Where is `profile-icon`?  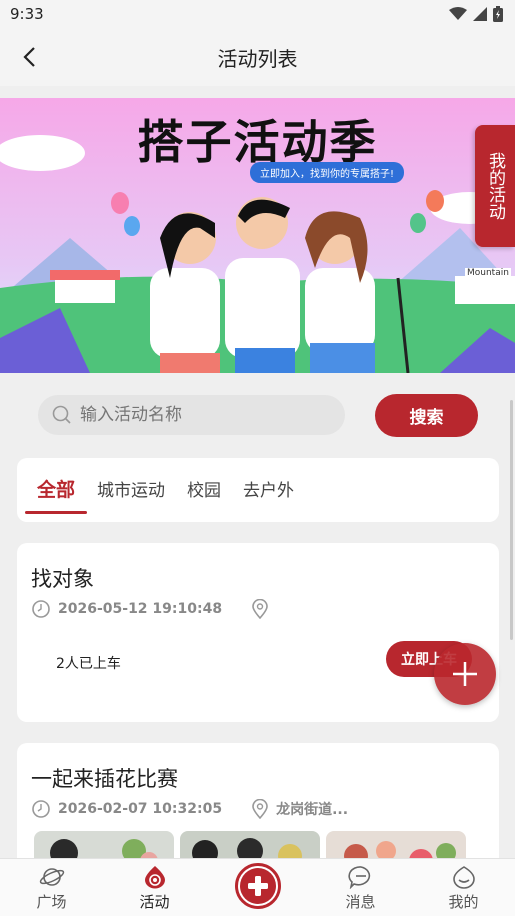
profile-icon is located at coordinates (463, 877).